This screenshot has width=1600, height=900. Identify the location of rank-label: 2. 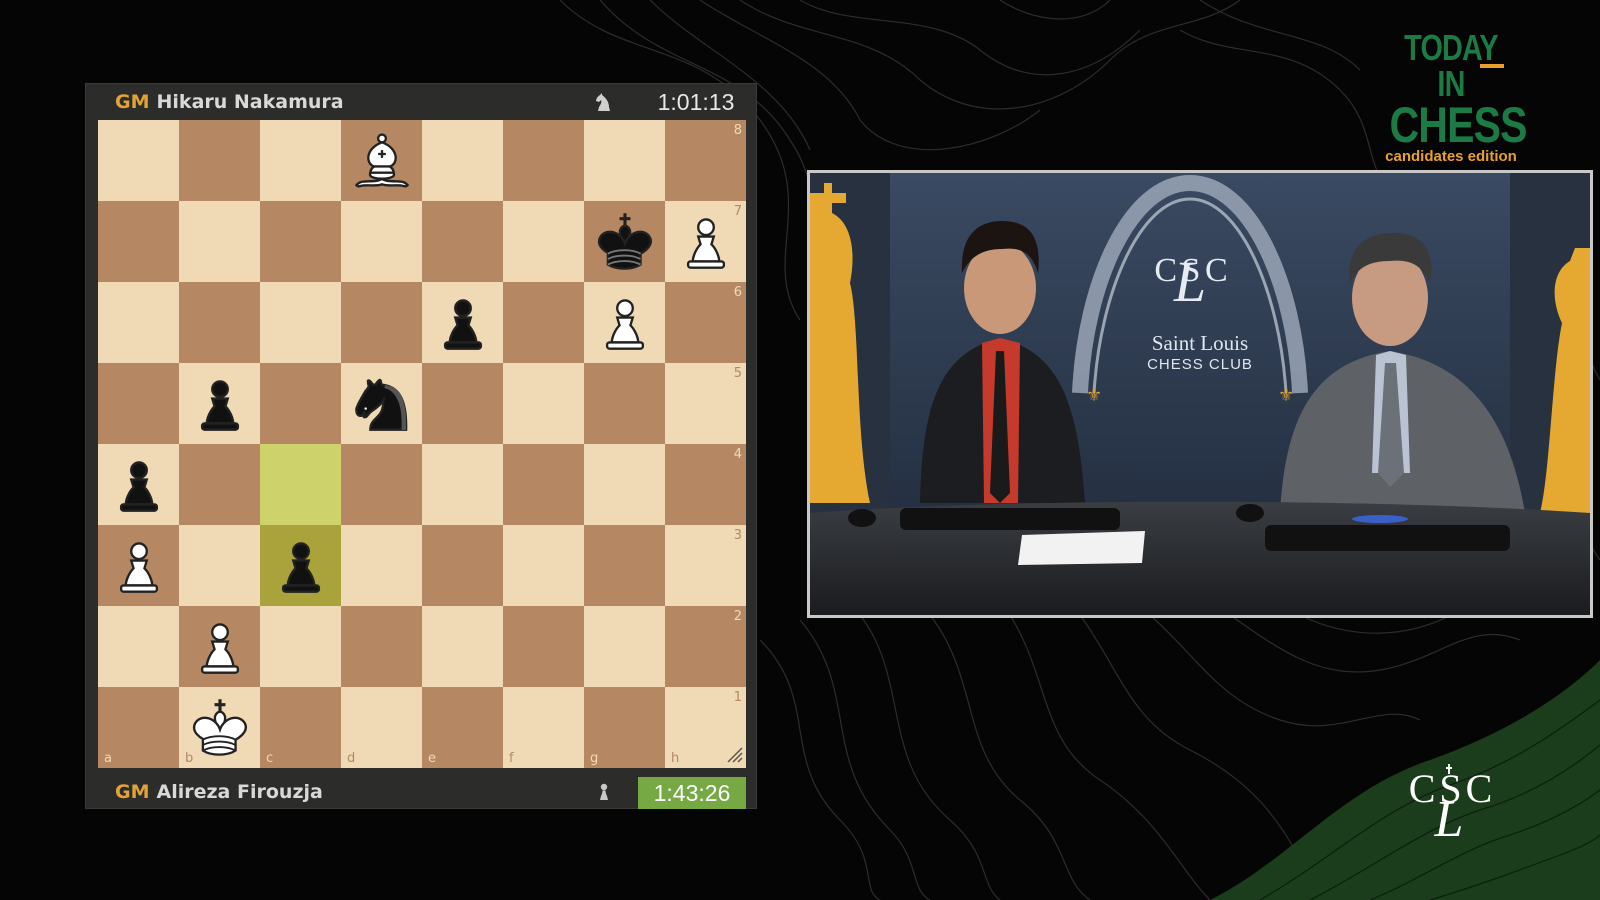
(737, 616).